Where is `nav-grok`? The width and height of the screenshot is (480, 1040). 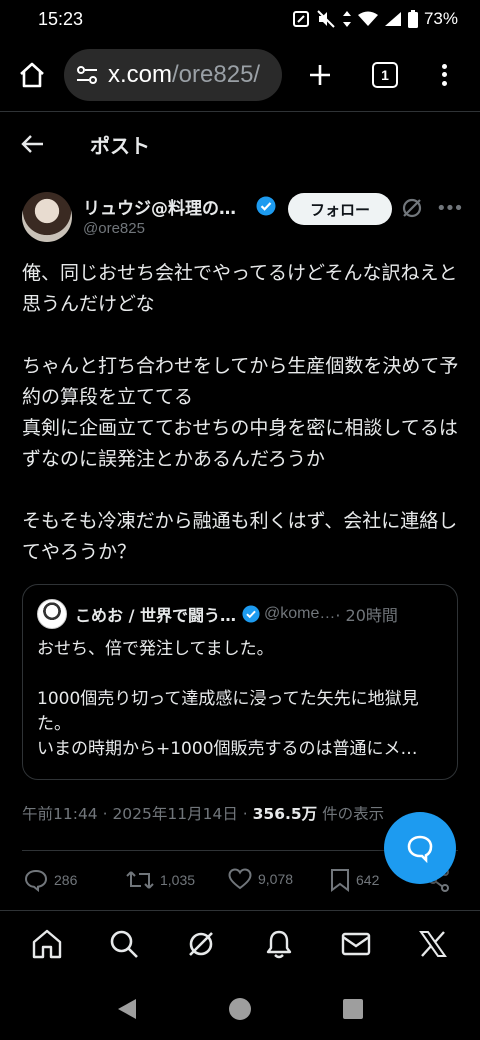 nav-grok is located at coordinates (201, 944).